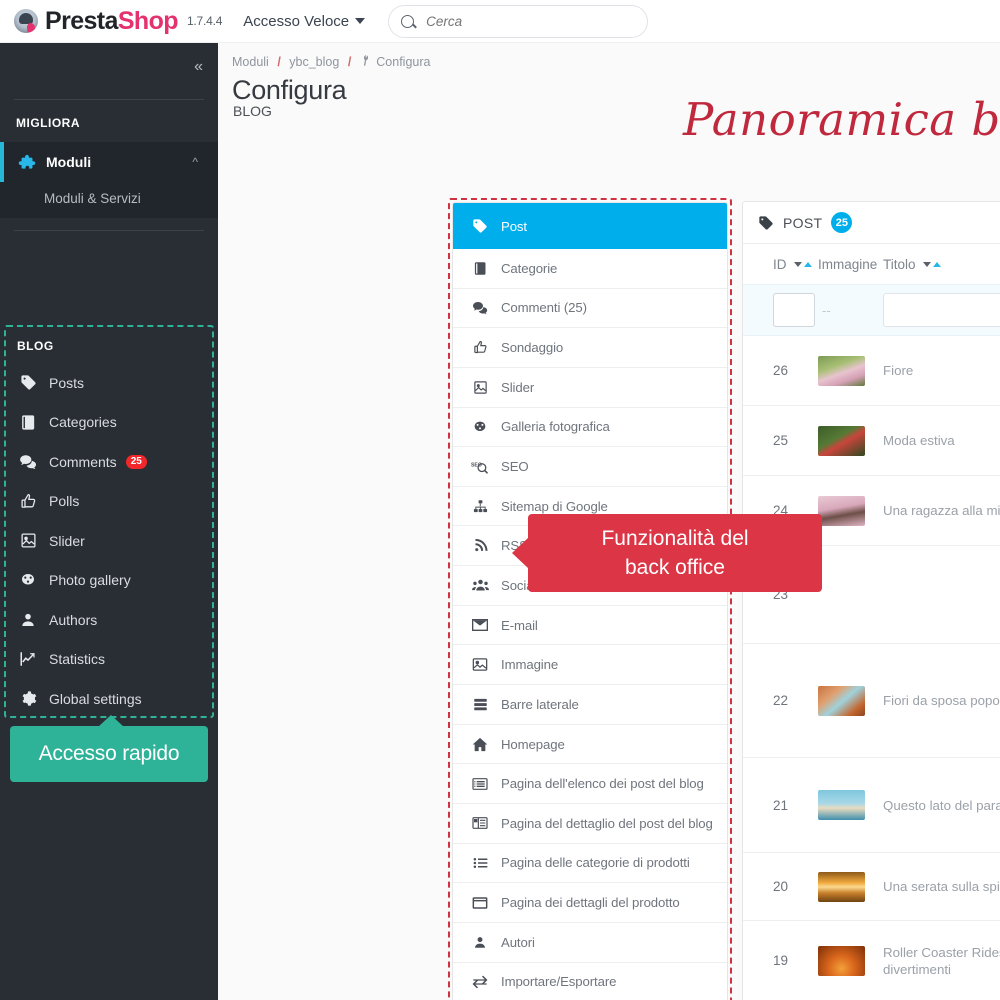 This screenshot has height=1000, width=1000. Describe the element at coordinates (590, 269) in the screenshot. I see `config-item-categorie: Categorie` at that location.